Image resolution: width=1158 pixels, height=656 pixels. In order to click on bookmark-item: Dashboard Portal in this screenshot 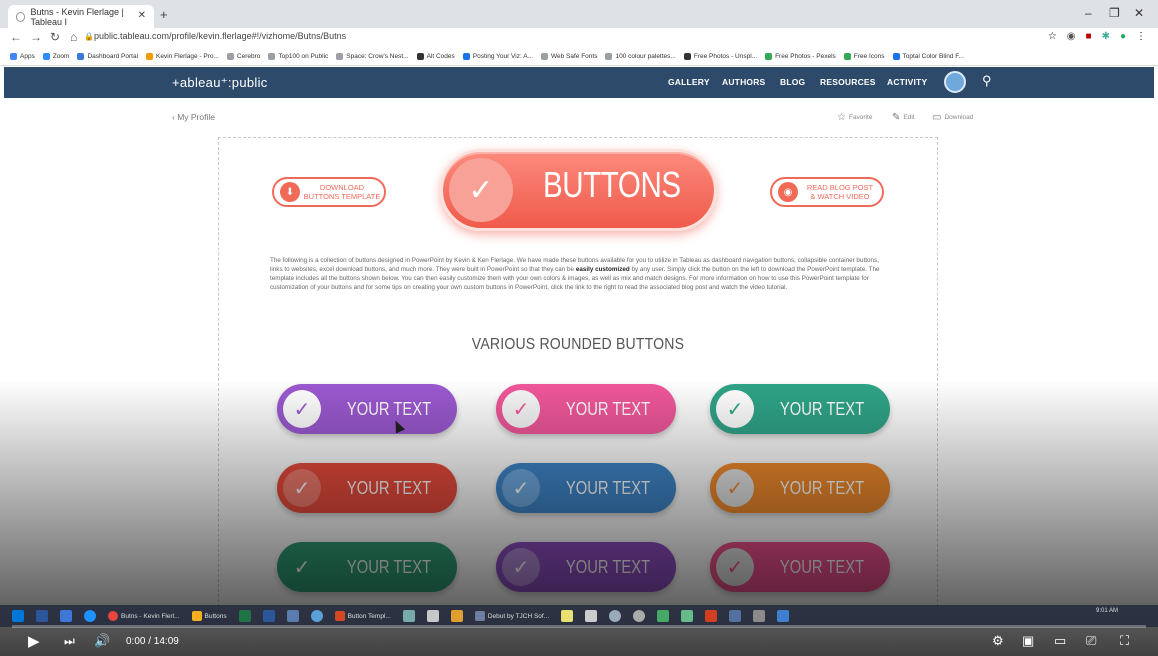, I will do `click(107, 56)`.